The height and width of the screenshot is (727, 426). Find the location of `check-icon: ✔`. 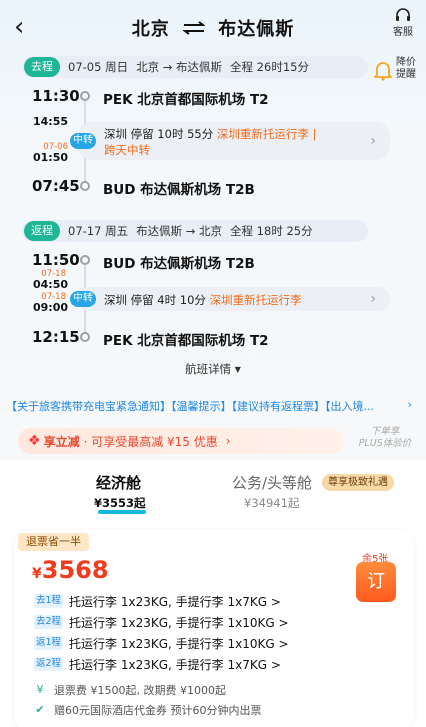

check-icon: ✔ is located at coordinates (40, 709).